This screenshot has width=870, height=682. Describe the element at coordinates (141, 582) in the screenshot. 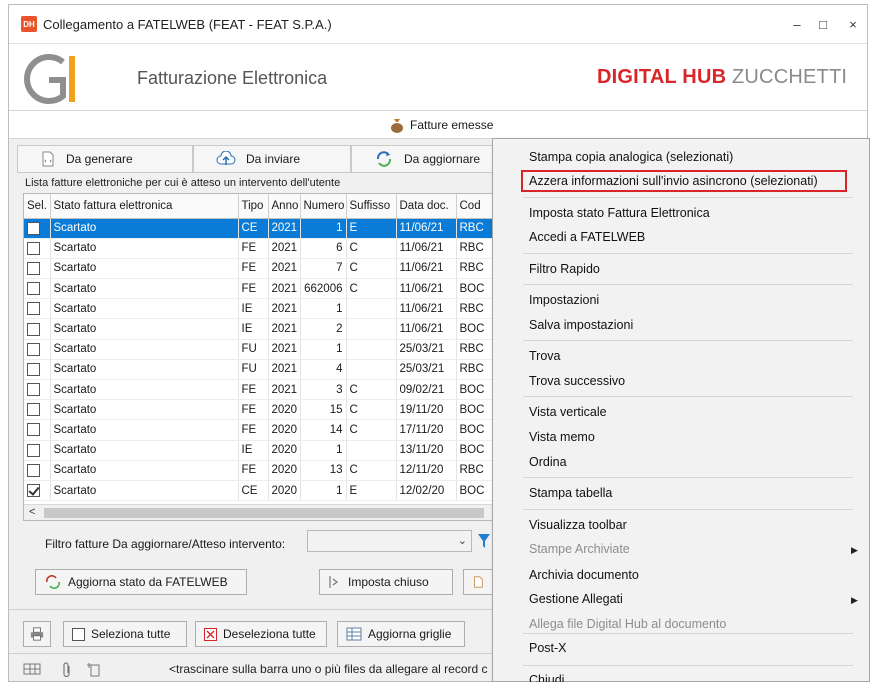

I see `update-status-button: Aggiorna stato da FATELWEB` at that location.